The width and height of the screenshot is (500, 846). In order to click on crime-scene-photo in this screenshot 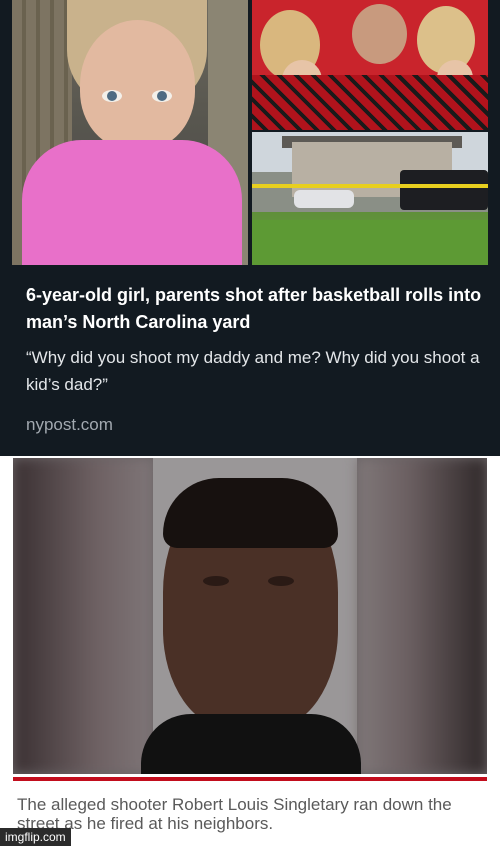, I will do `click(370, 198)`.